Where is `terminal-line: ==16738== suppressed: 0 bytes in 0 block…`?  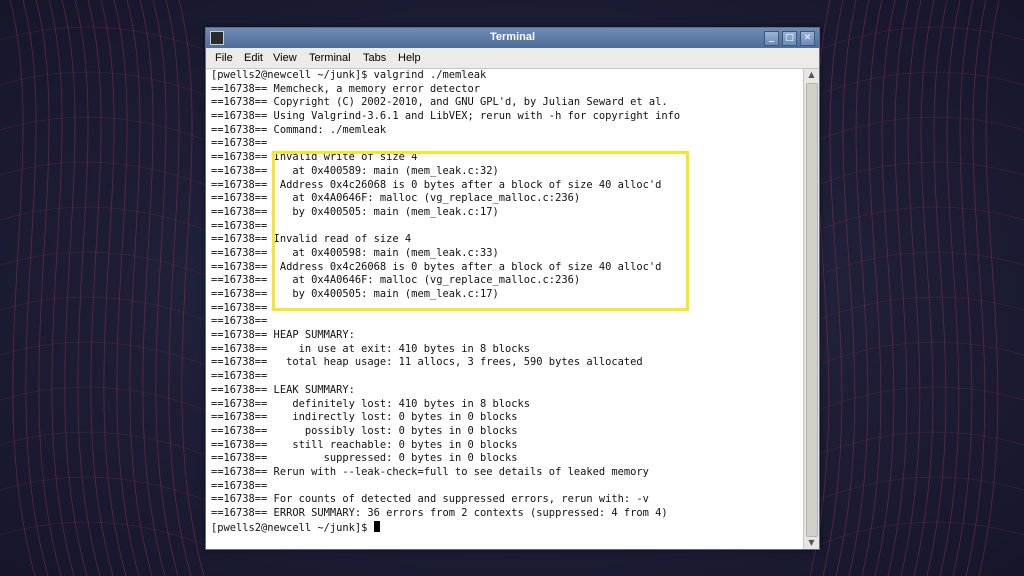
terminal-line: ==16738== suppressed: 0 bytes in 0 block… is located at coordinates (506, 459).